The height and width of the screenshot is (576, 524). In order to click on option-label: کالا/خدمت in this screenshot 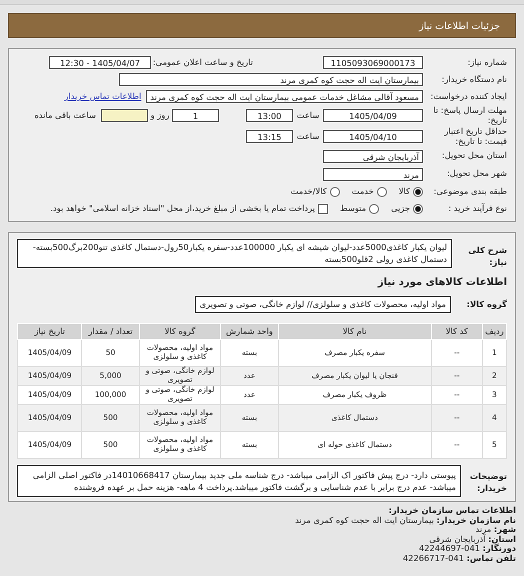, I will do `click(308, 191)`.